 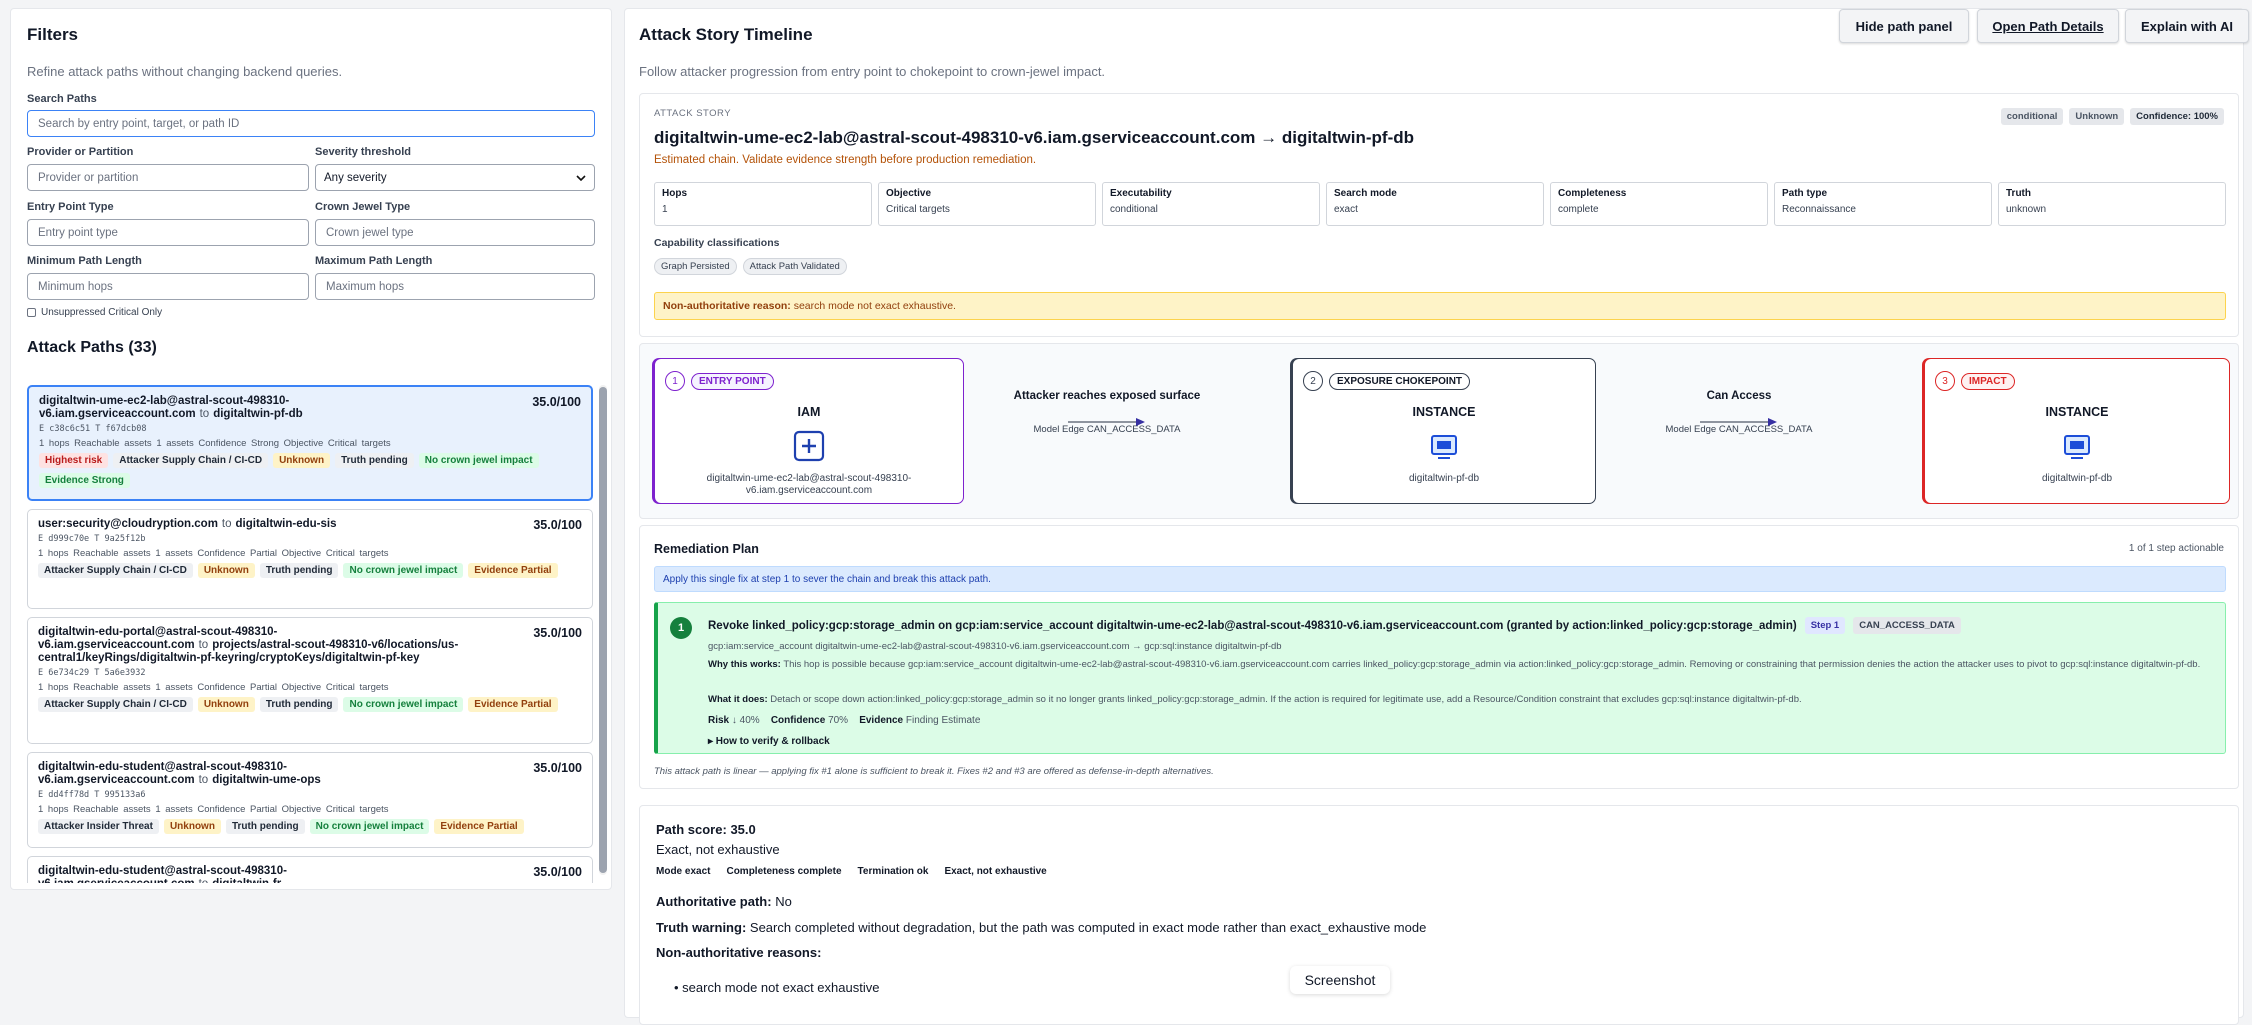 What do you see at coordinates (769, 741) in the screenshot?
I see `verify-rollback-toggle: ▸ How to verify & rollback` at bounding box center [769, 741].